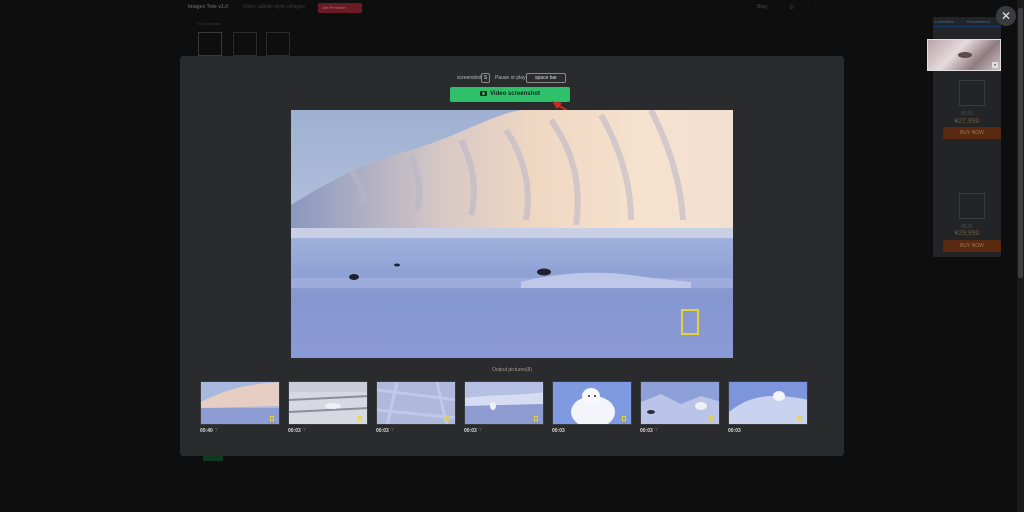  What do you see at coordinates (792, 8) in the screenshot?
I see `settings-icon: ⚙` at bounding box center [792, 8].